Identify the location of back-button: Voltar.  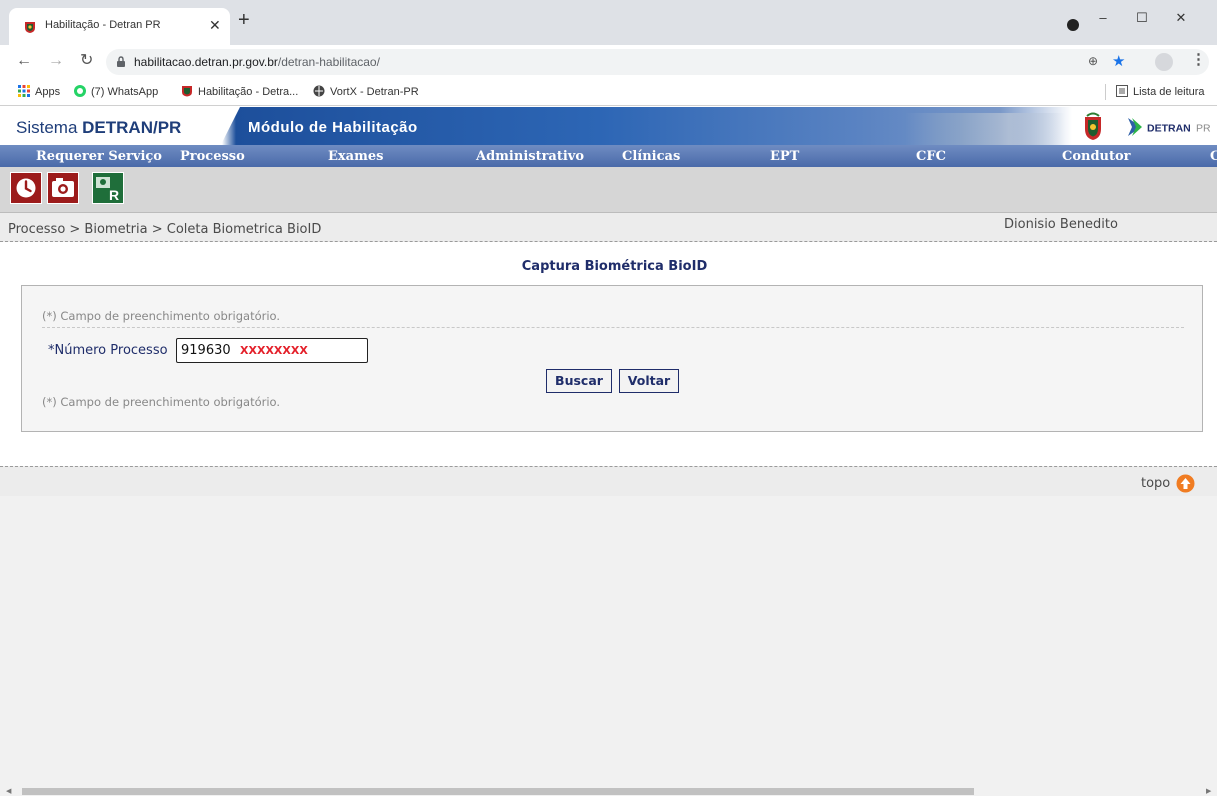
(649, 381).